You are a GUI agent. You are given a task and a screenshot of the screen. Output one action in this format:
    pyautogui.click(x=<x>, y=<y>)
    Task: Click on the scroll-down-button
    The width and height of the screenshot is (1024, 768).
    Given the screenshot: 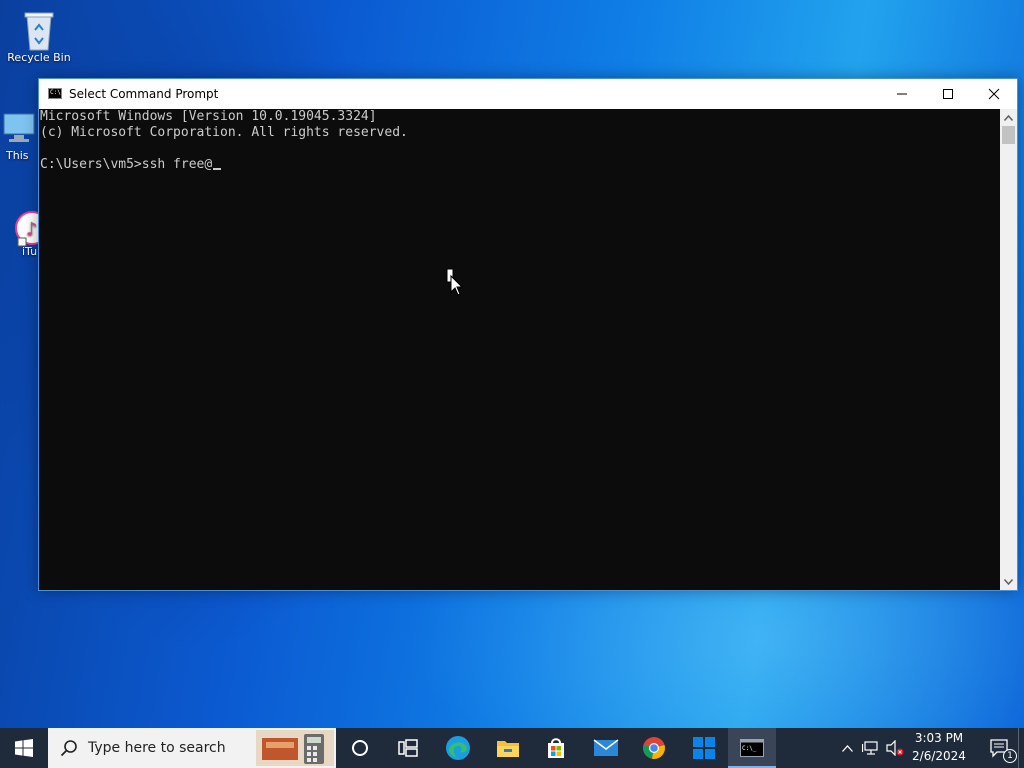 What is the action you would take?
    pyautogui.click(x=1008, y=581)
    